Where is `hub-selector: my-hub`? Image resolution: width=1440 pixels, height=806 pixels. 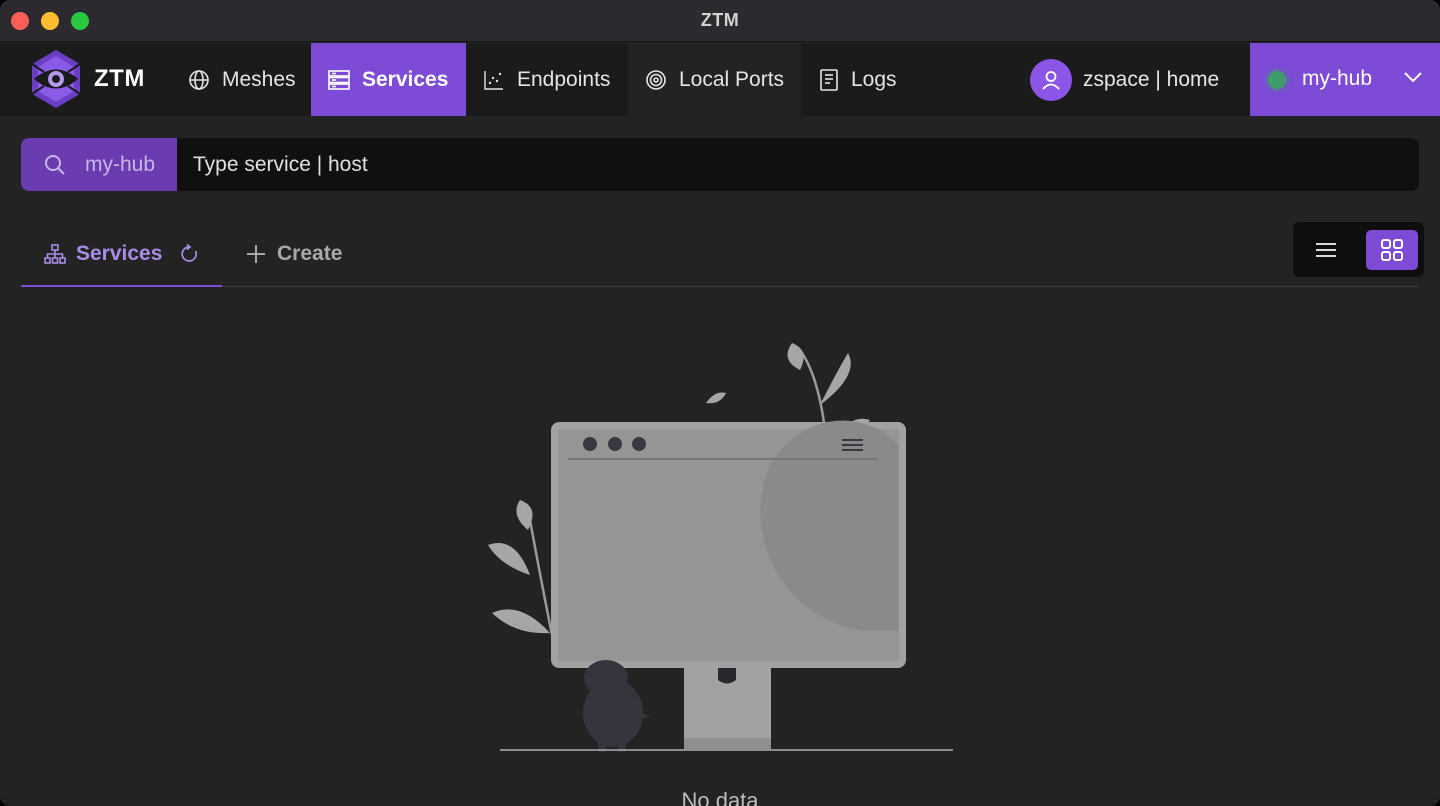 hub-selector: my-hub is located at coordinates (1345, 79).